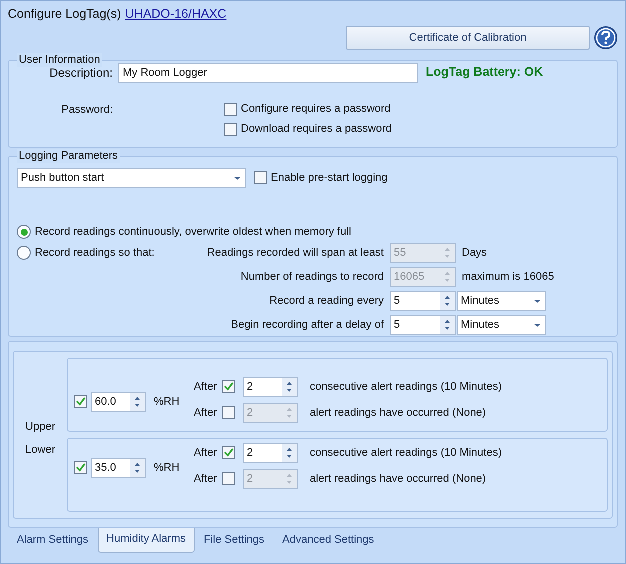  I want to click on section-legend: User Information, so click(59, 59).